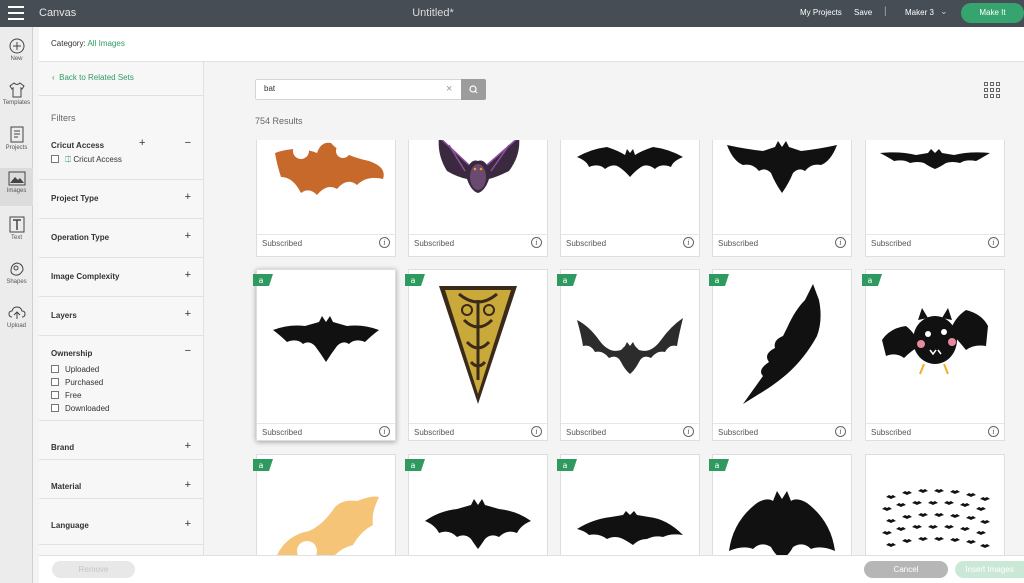 Image resolution: width=1024 pixels, height=583 pixels. What do you see at coordinates (992, 90) in the screenshot?
I see `grid-view-icon` at bounding box center [992, 90].